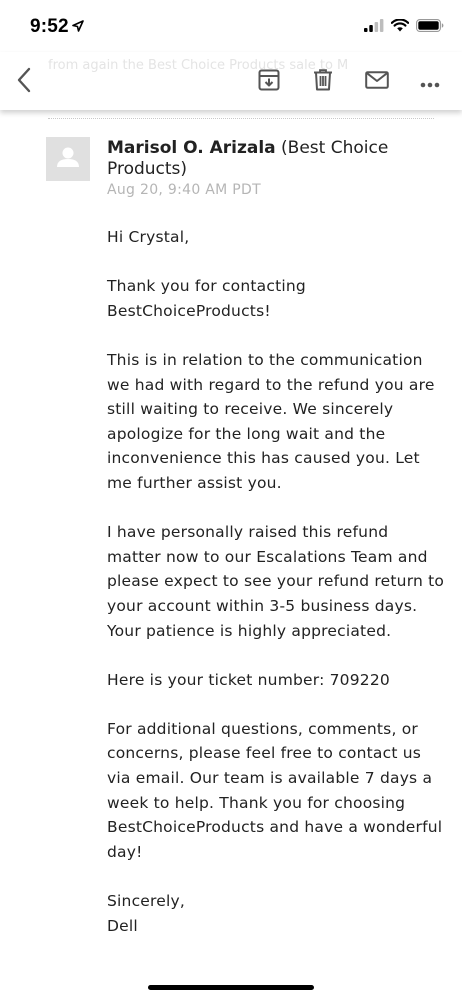 The height and width of the screenshot is (1000, 462). I want to click on archive-button, so click(269, 82).